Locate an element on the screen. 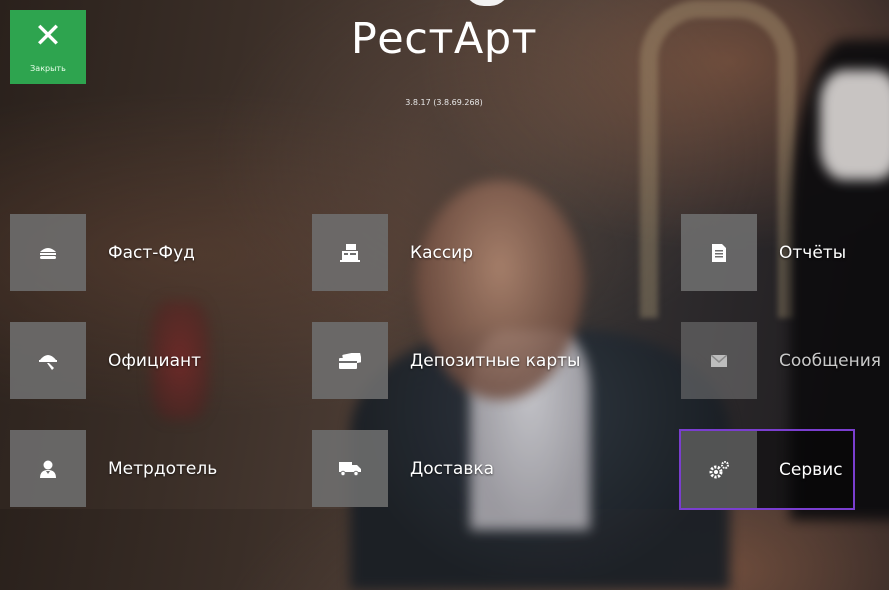 The height and width of the screenshot is (590, 889). gears-icon is located at coordinates (719, 469).